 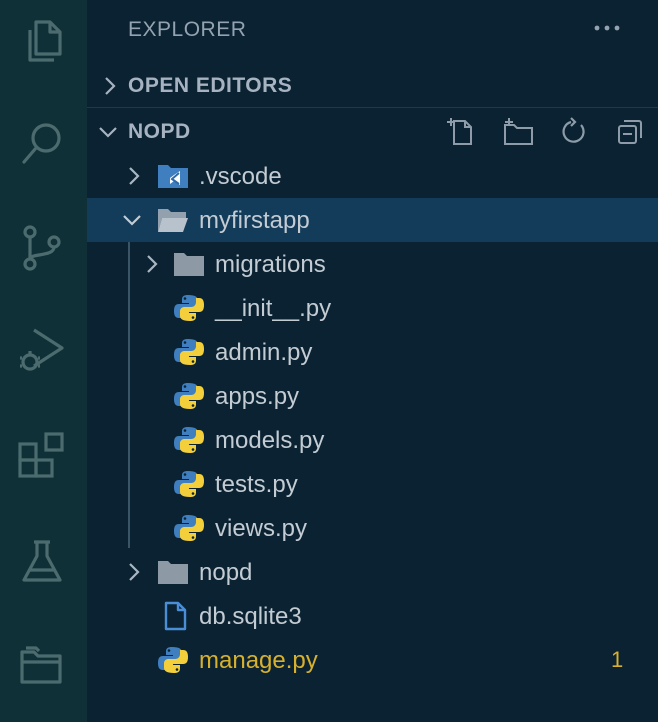 What do you see at coordinates (372, 107) in the screenshot?
I see `section-divider` at bounding box center [372, 107].